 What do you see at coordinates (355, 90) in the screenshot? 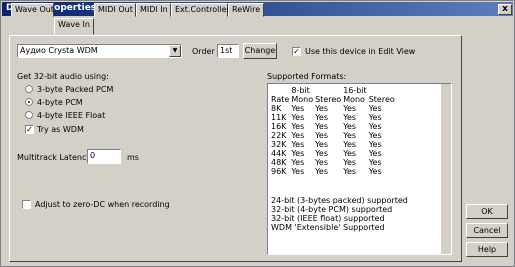
I see `group-header: 16-bit` at bounding box center [355, 90].